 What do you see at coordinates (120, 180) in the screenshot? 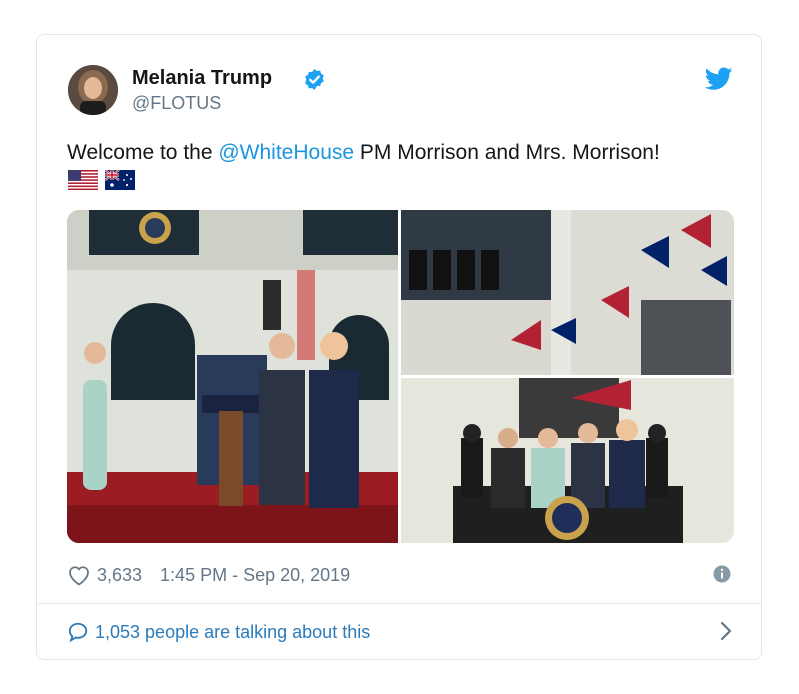
I see `australia-flag-icon` at bounding box center [120, 180].